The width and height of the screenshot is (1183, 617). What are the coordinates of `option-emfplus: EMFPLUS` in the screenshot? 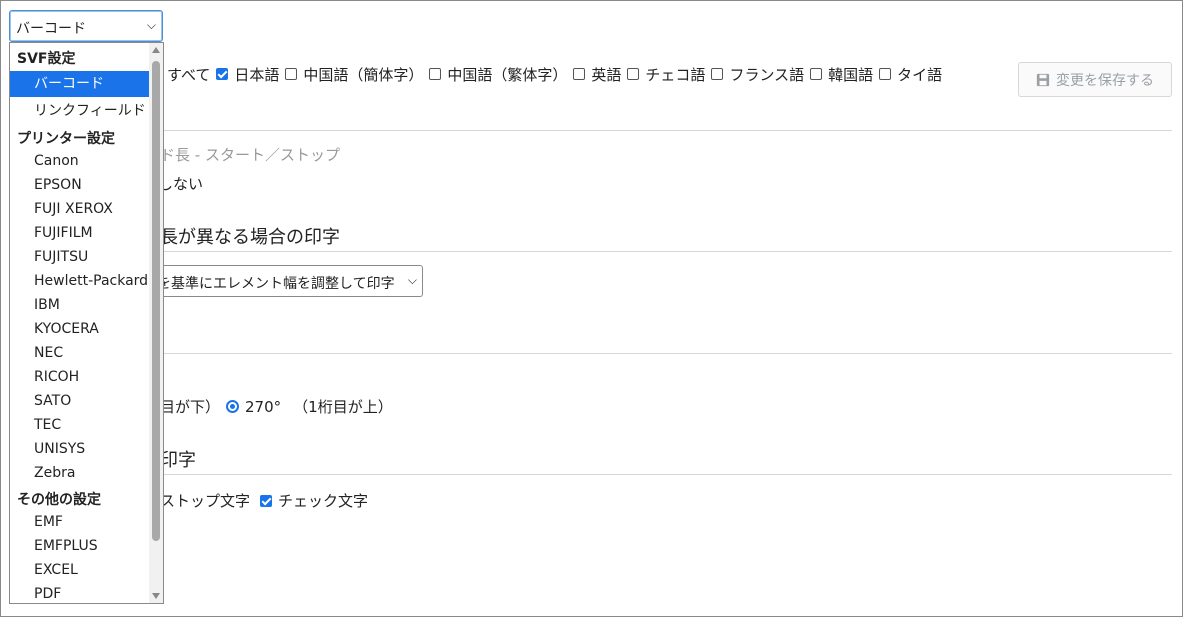 It's located at (79, 546).